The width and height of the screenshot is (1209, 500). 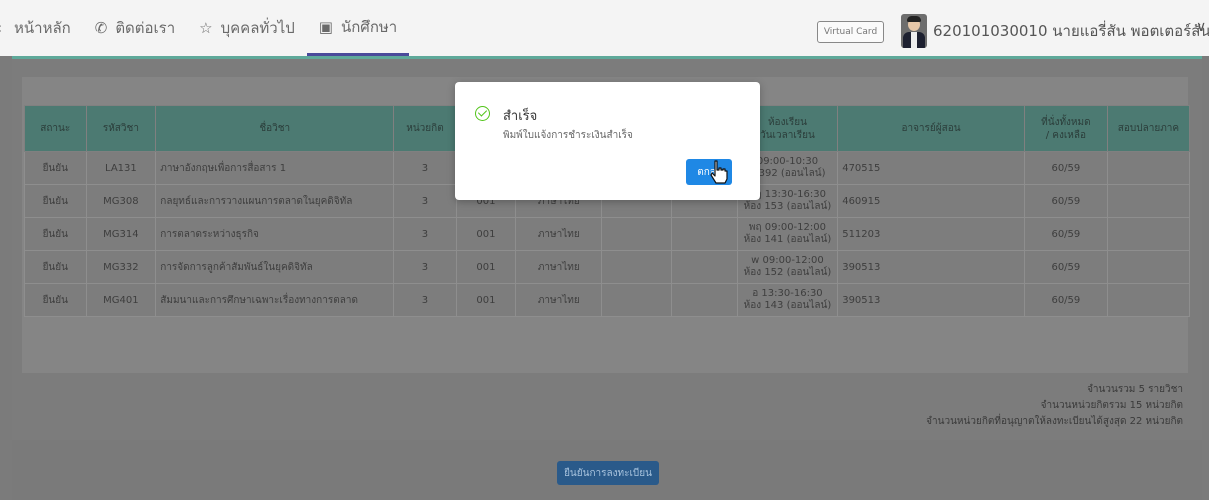 I want to click on phone-icon: ✆, so click(x=101, y=28).